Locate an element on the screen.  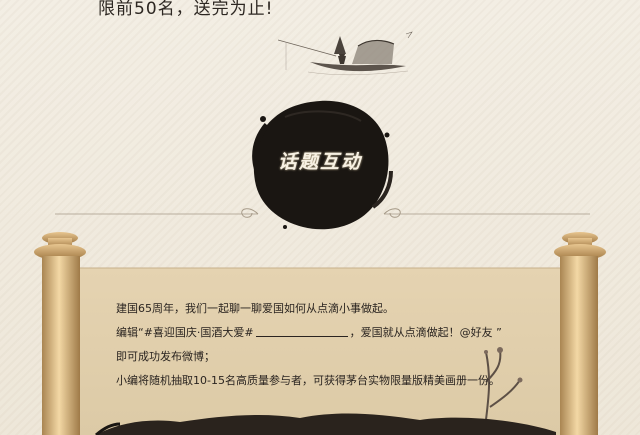
content-line-3: 即可成功发布微博； is located at coordinates (165, 356).